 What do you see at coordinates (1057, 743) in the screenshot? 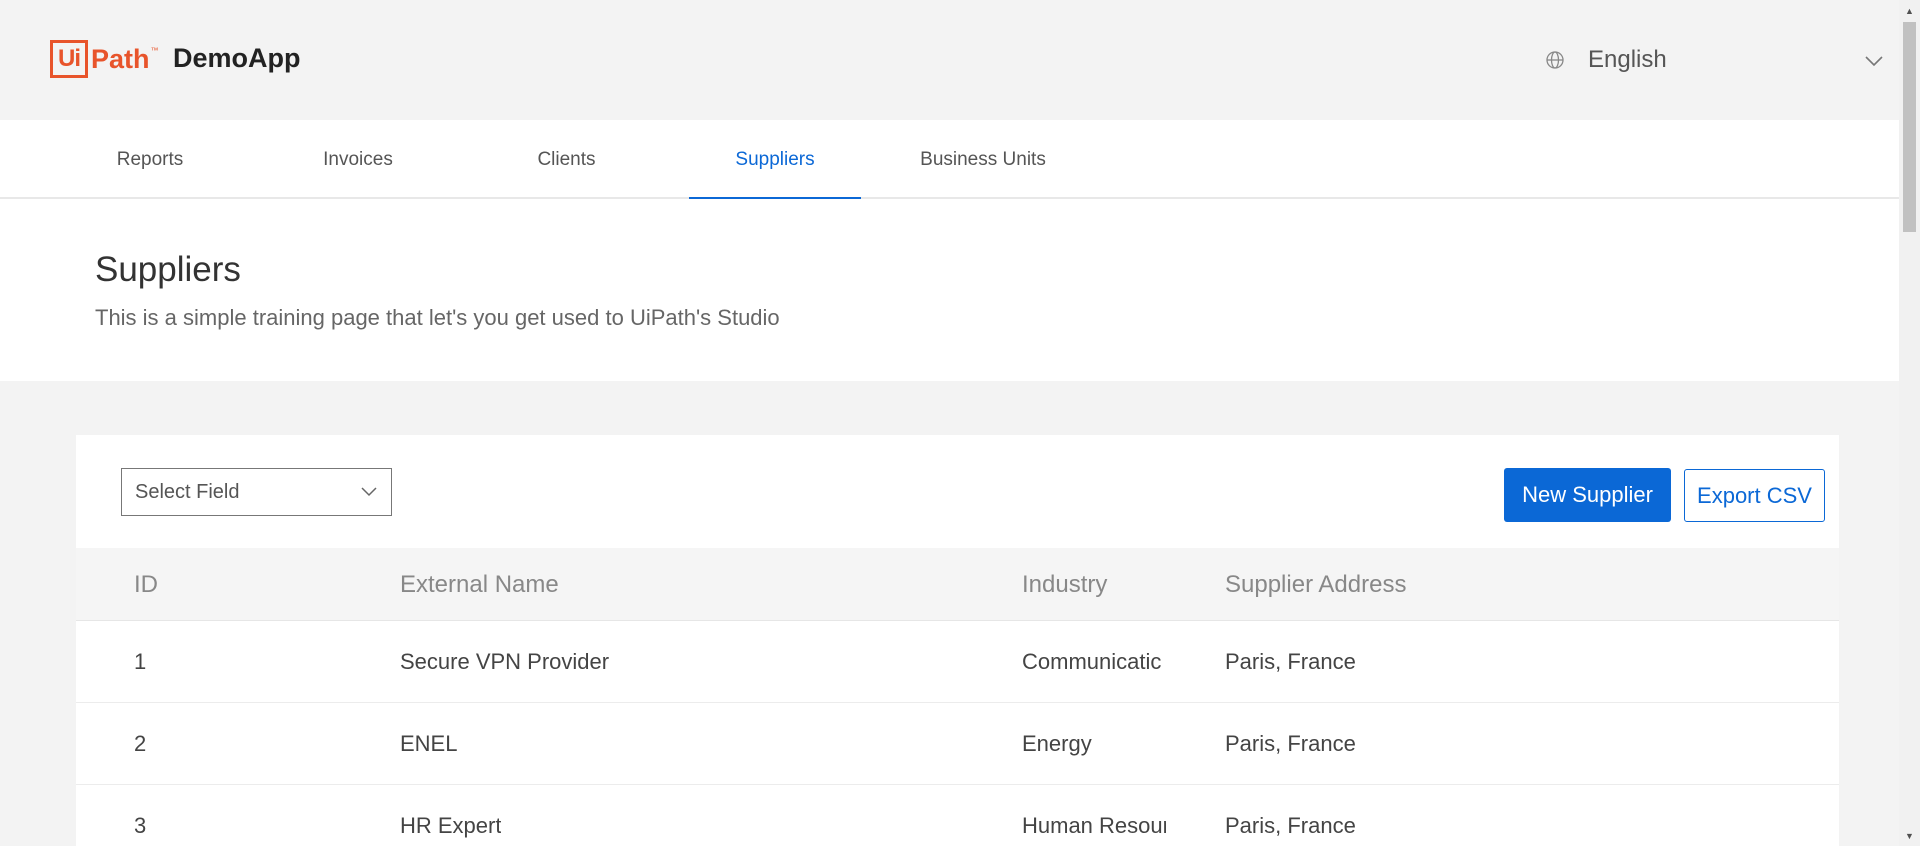
I see `cell-industry: Energy` at bounding box center [1057, 743].